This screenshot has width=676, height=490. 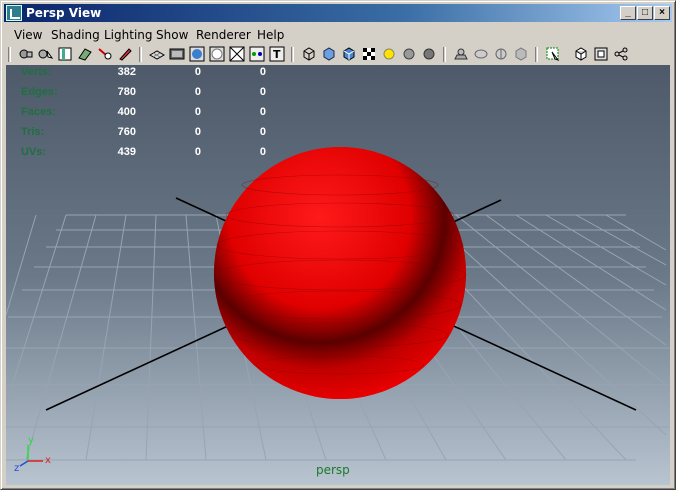 What do you see at coordinates (31, 456) in the screenshot?
I see `axis-gizmo` at bounding box center [31, 456].